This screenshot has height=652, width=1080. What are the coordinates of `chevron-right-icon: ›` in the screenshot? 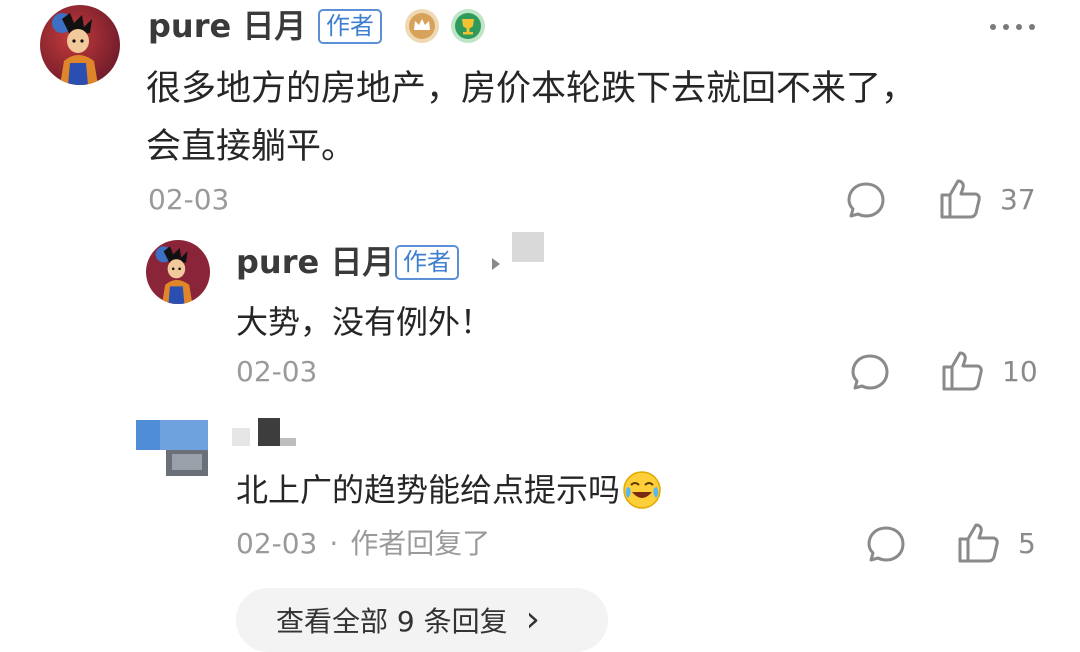 It's located at (533, 619).